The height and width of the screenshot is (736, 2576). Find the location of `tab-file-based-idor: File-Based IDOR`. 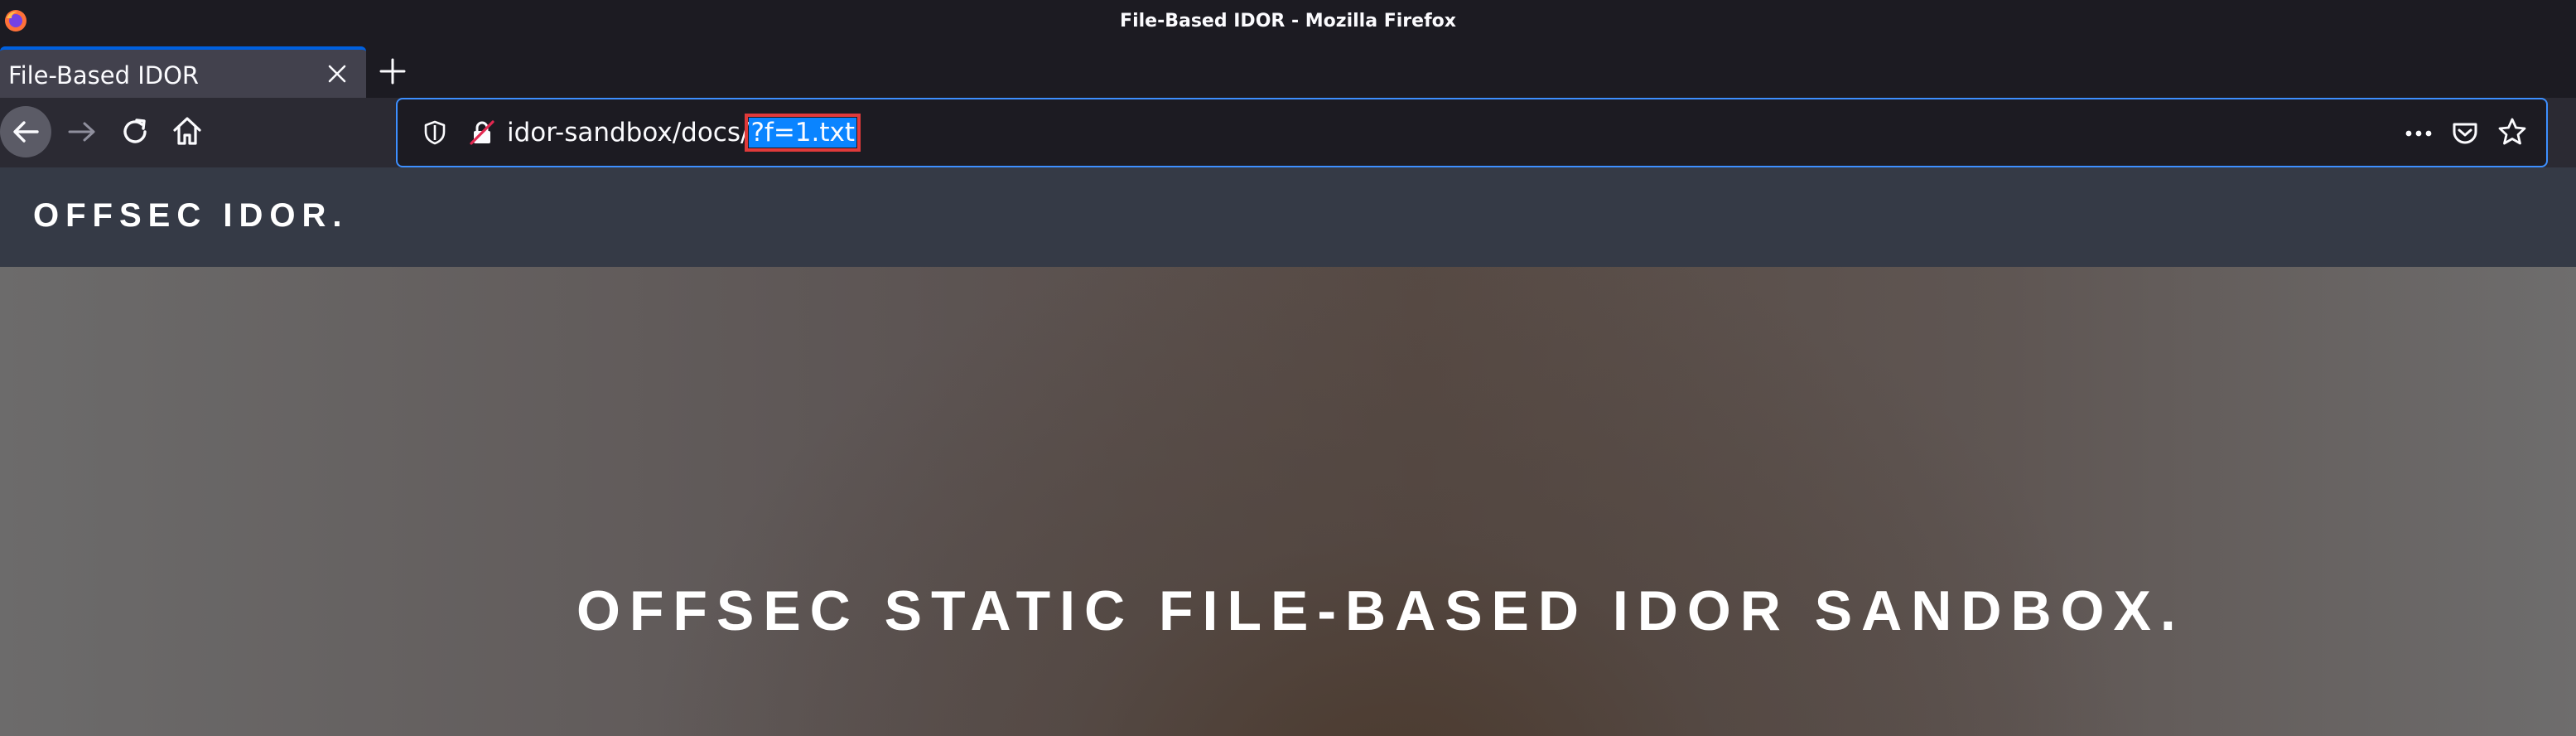

tab-file-based-idor: File-Based IDOR is located at coordinates (183, 72).